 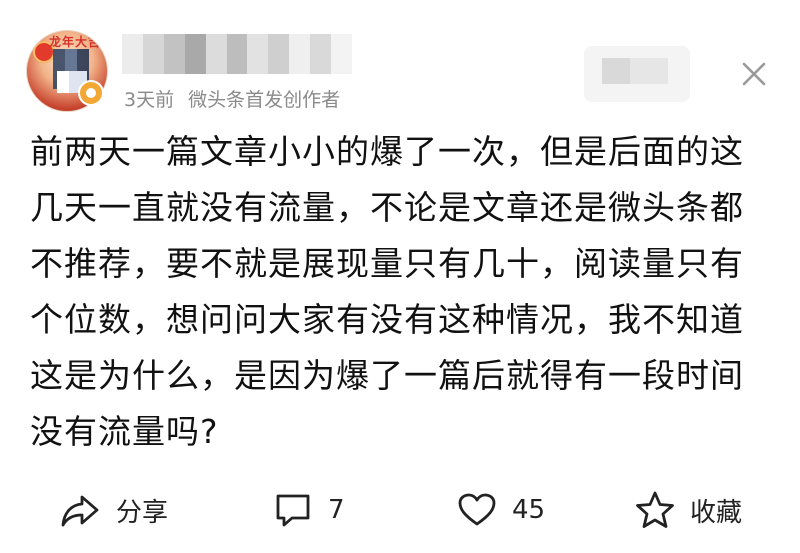 What do you see at coordinates (67, 71) in the screenshot?
I see `author-avatar: 龙年大吉` at bounding box center [67, 71].